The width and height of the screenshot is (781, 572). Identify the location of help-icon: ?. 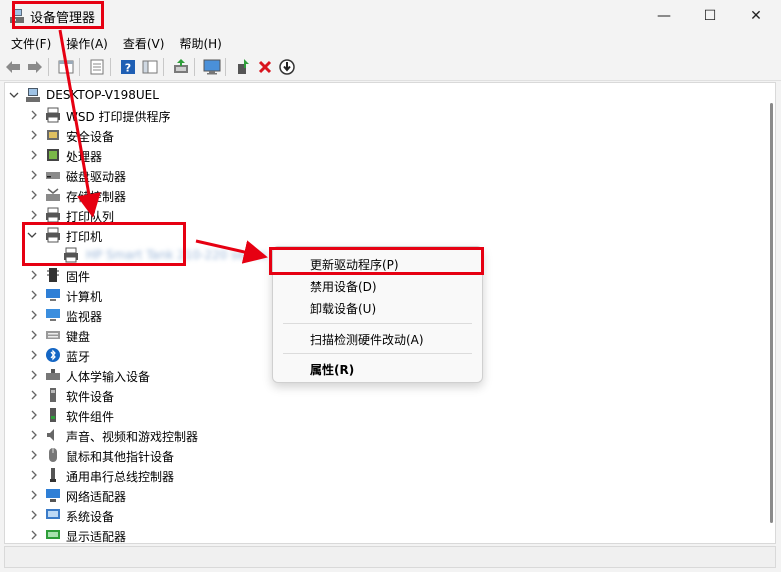
(128, 67).